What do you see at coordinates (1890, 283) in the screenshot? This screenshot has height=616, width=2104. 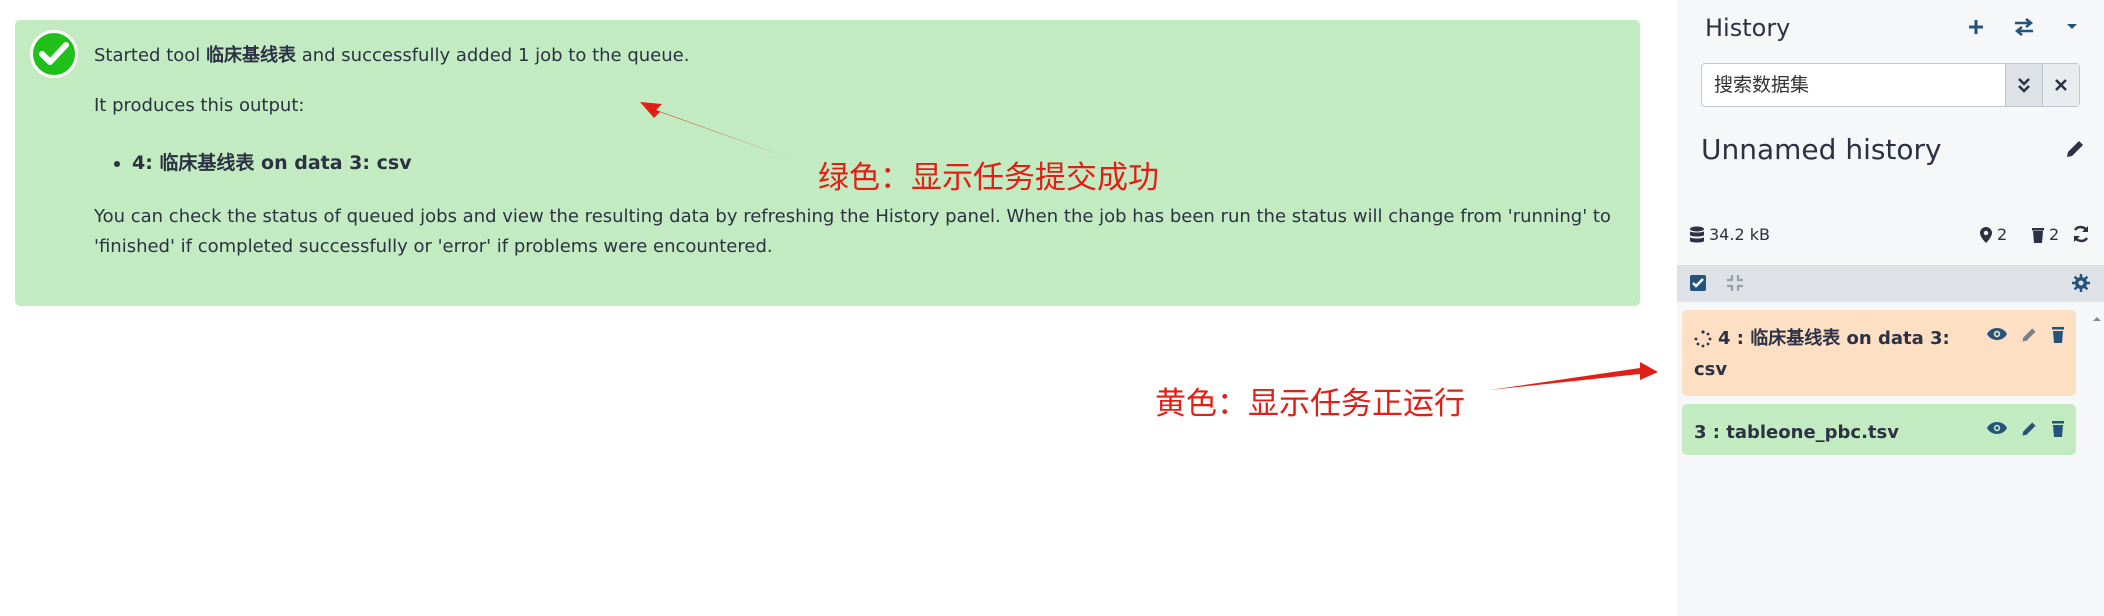 I see `history-toolbar` at bounding box center [1890, 283].